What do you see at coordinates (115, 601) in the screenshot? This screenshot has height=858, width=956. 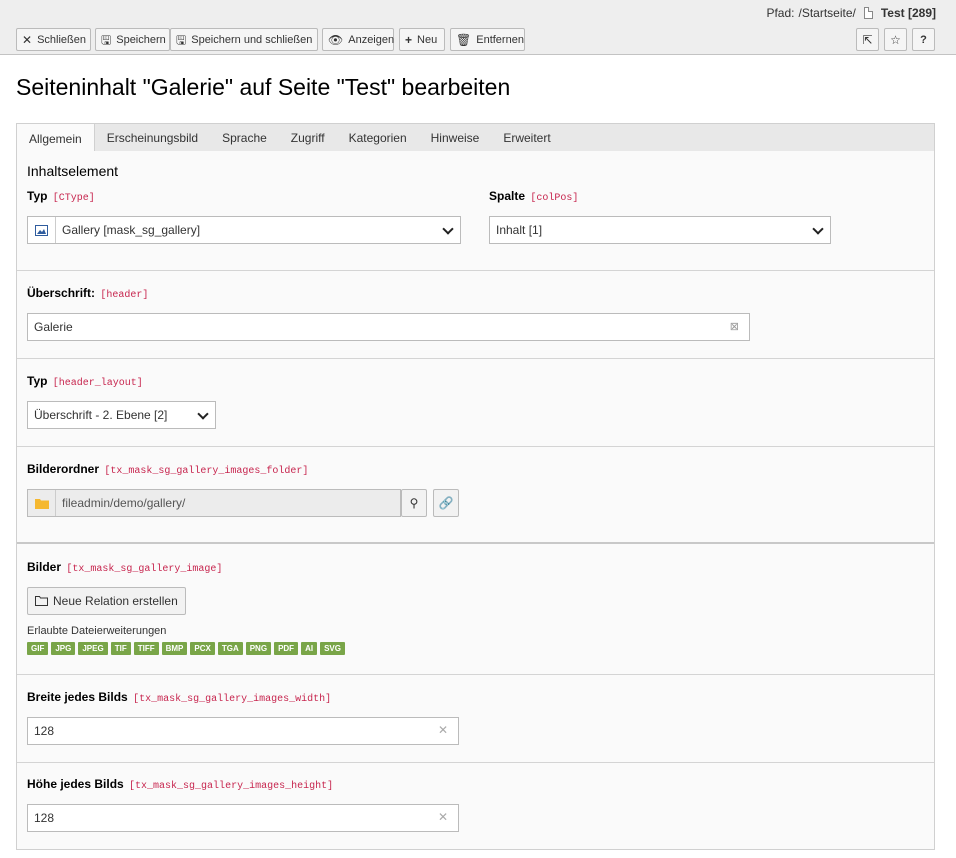 I see `create-relation-label: Neue Relation erstellen` at bounding box center [115, 601].